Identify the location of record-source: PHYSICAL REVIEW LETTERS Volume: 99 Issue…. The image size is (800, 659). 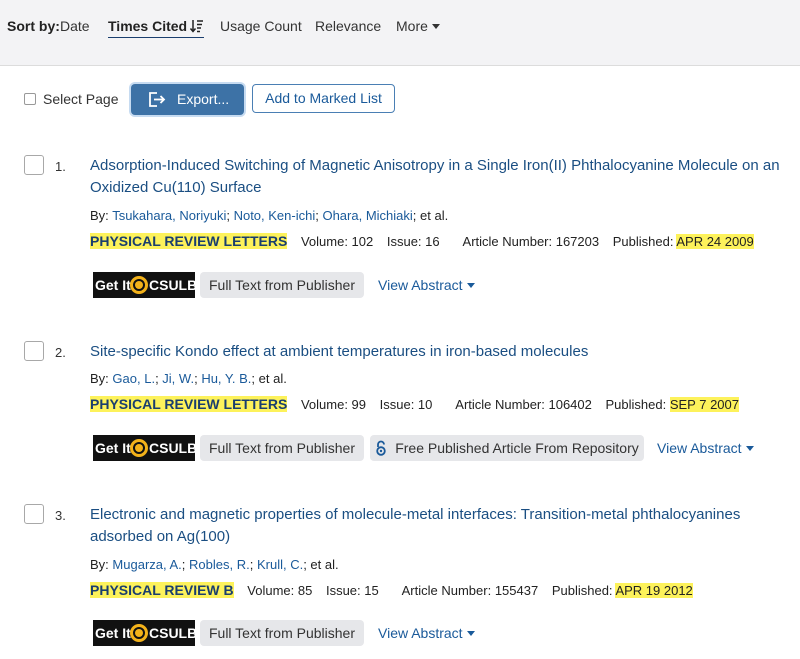
(414, 404).